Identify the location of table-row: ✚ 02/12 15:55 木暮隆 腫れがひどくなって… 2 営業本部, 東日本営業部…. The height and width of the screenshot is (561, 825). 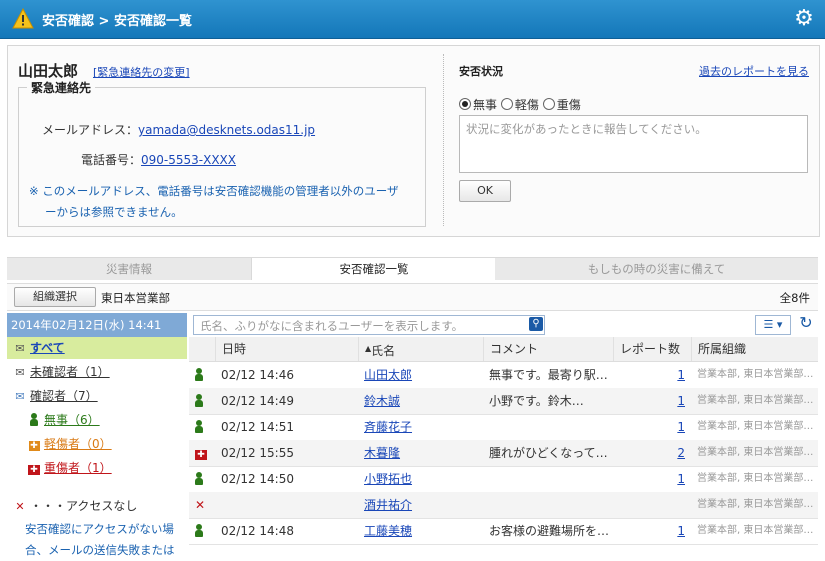
(503, 453).